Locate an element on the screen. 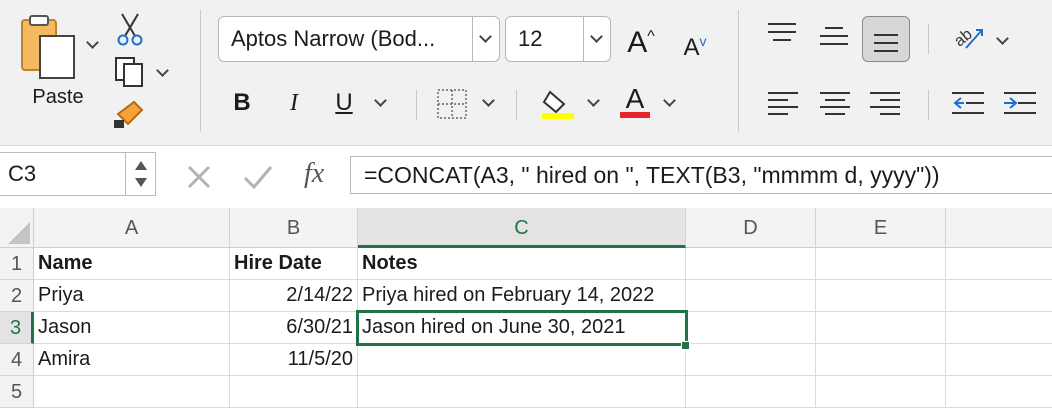 The image size is (1052, 418). bold-letter: B is located at coordinates (242, 102).